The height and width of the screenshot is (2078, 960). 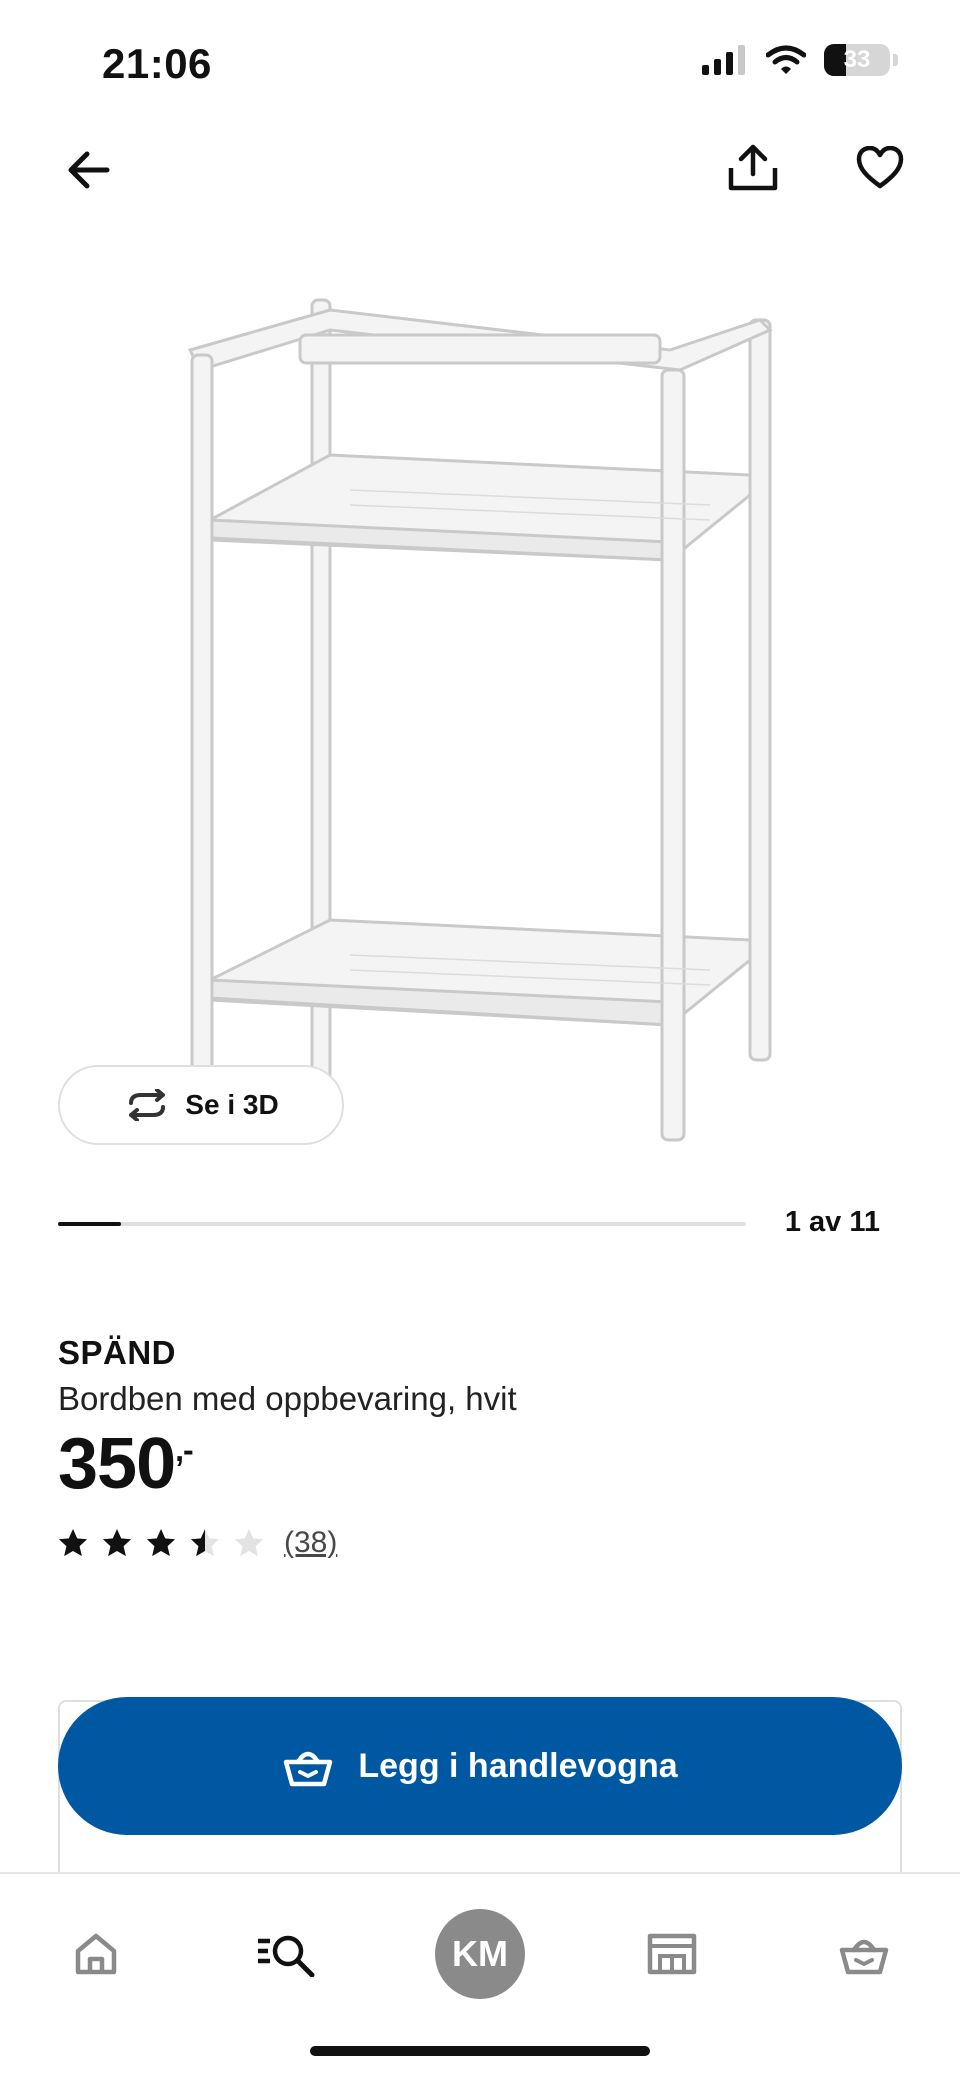 I want to click on signal-icon, so click(x=723, y=60).